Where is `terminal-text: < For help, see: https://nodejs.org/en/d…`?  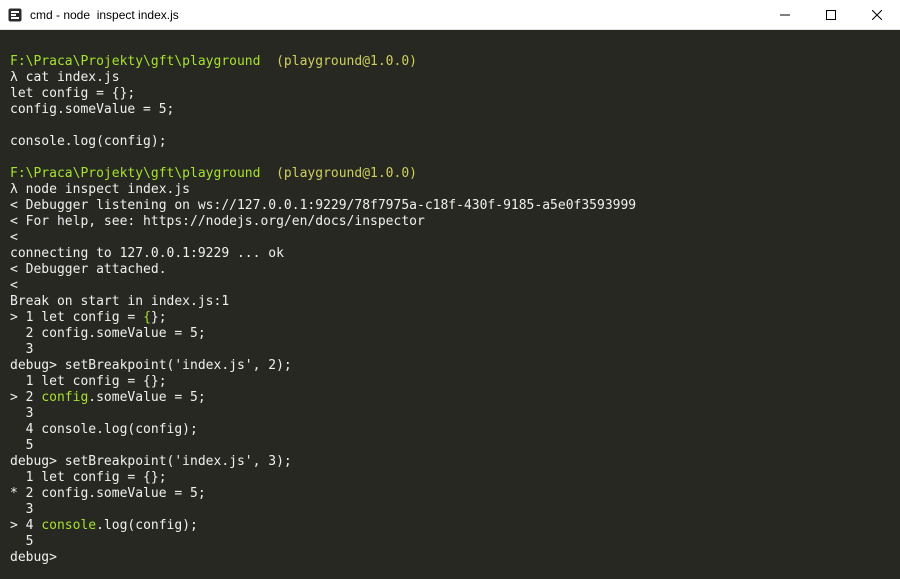 terminal-text: < For help, see: https://nodejs.org/en/d… is located at coordinates (217, 221).